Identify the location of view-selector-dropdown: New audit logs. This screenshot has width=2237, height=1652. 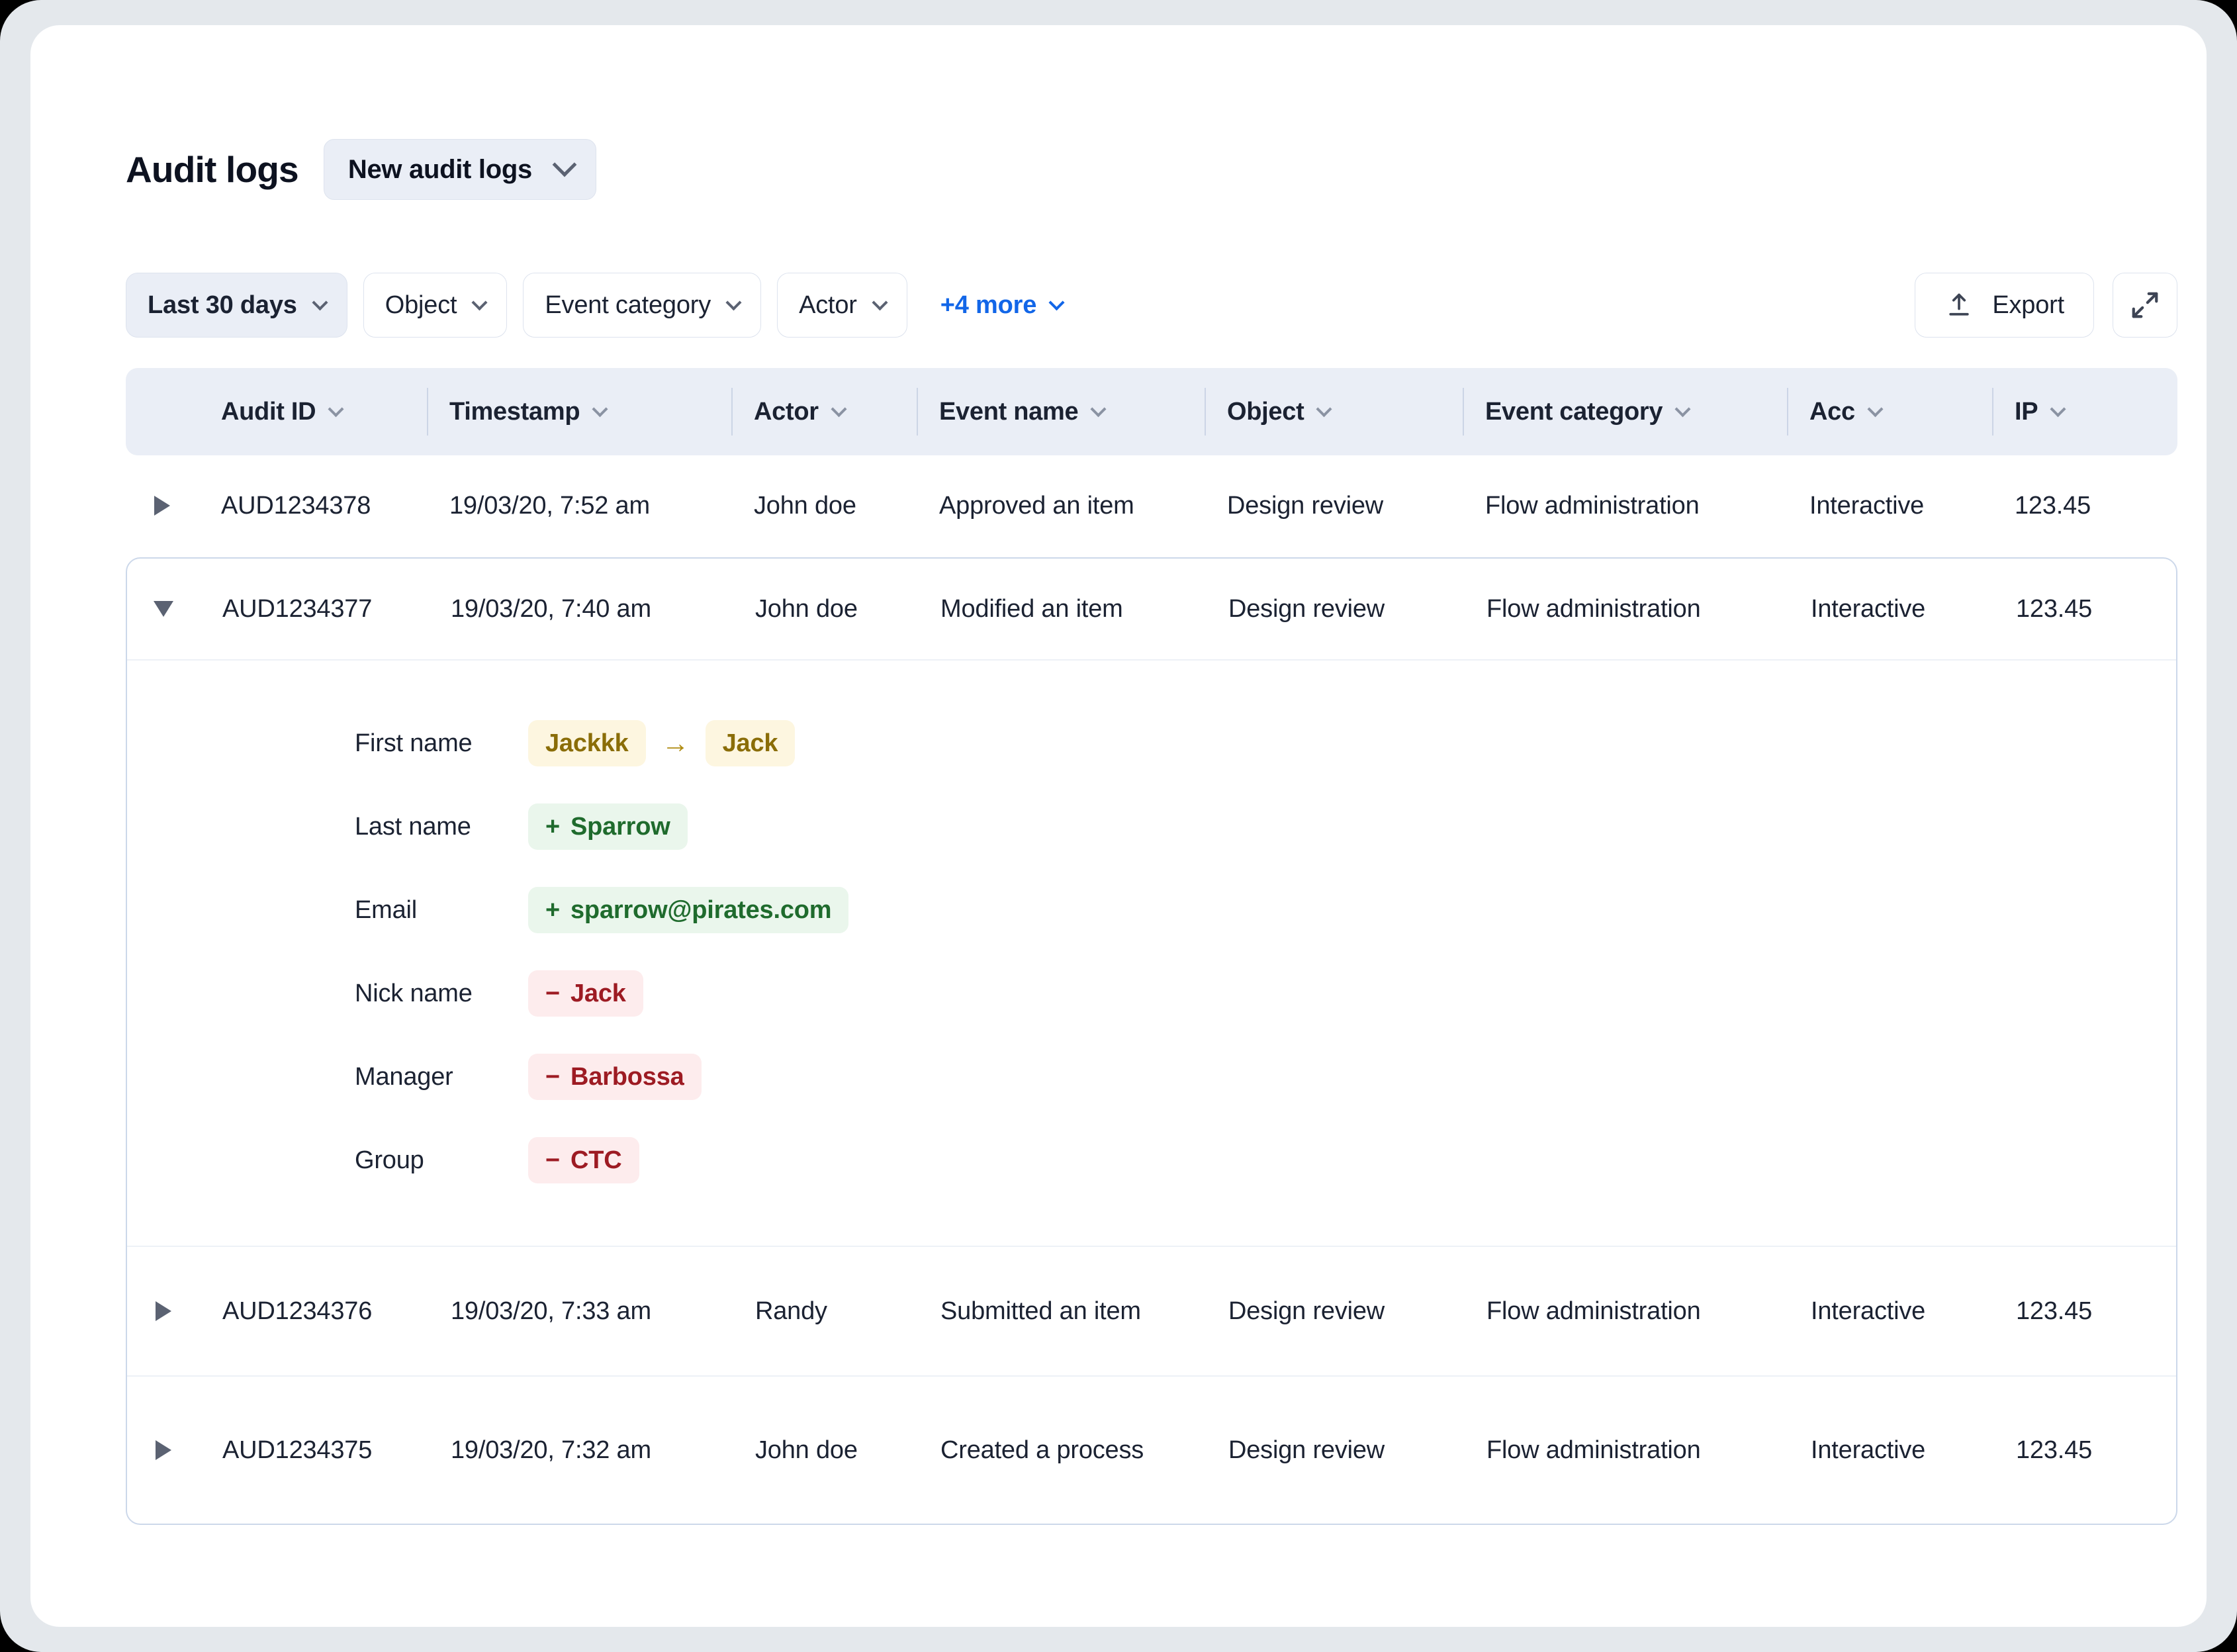
(459, 169).